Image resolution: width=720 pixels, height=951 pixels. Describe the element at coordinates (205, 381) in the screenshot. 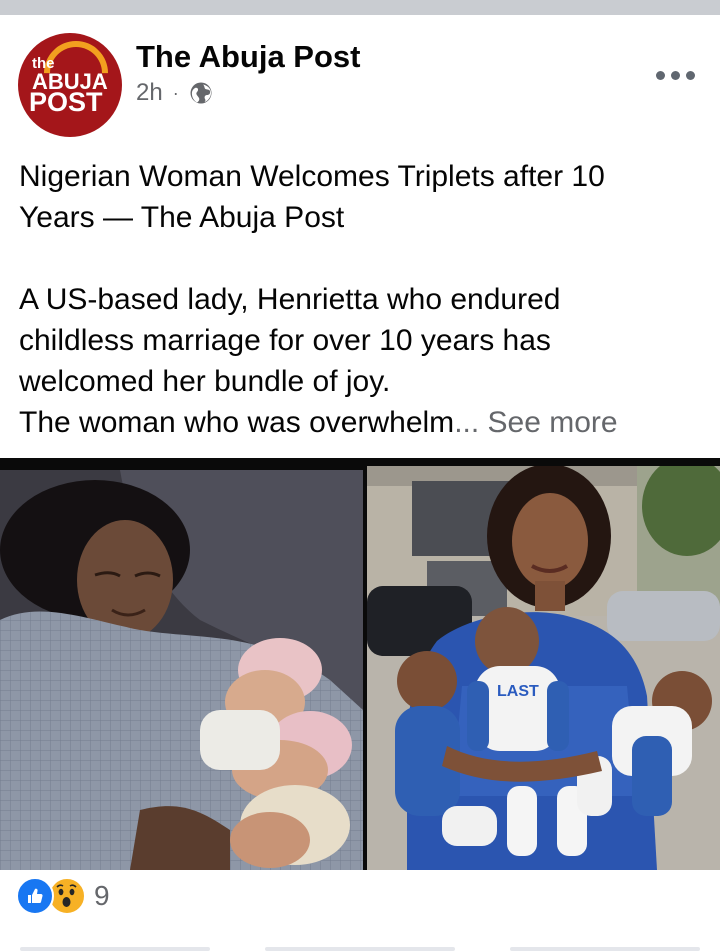

I see `post-body-line: welcomed her bundle of joy.` at that location.